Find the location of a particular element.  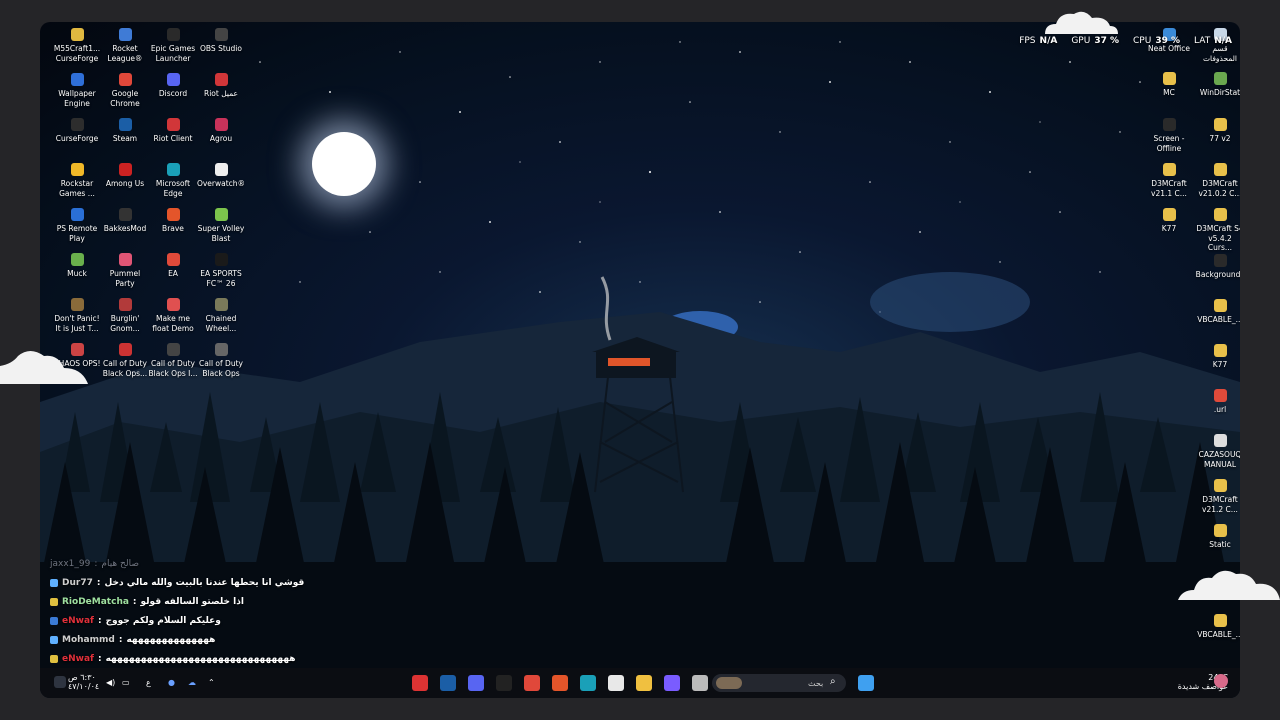

left-desktop-icon: EA SPORTS FC™ 26 is located at coordinates (221, 270).